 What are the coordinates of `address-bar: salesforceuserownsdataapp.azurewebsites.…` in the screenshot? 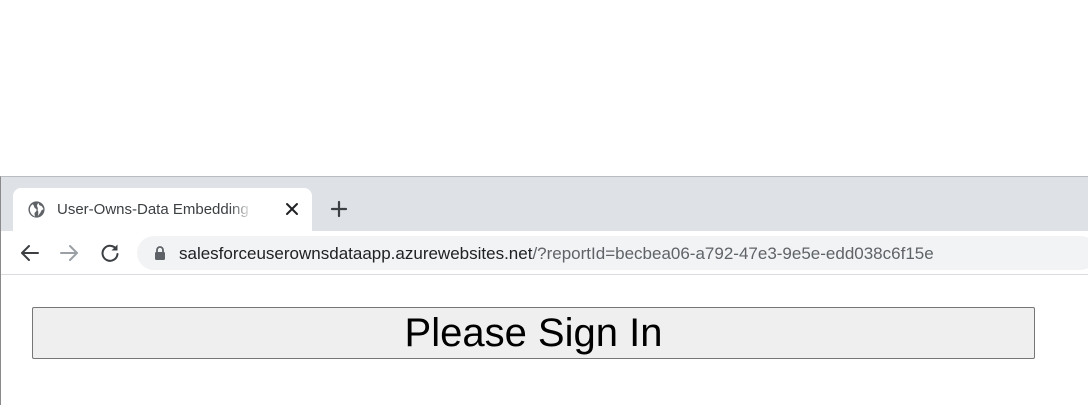 It's located at (612, 253).